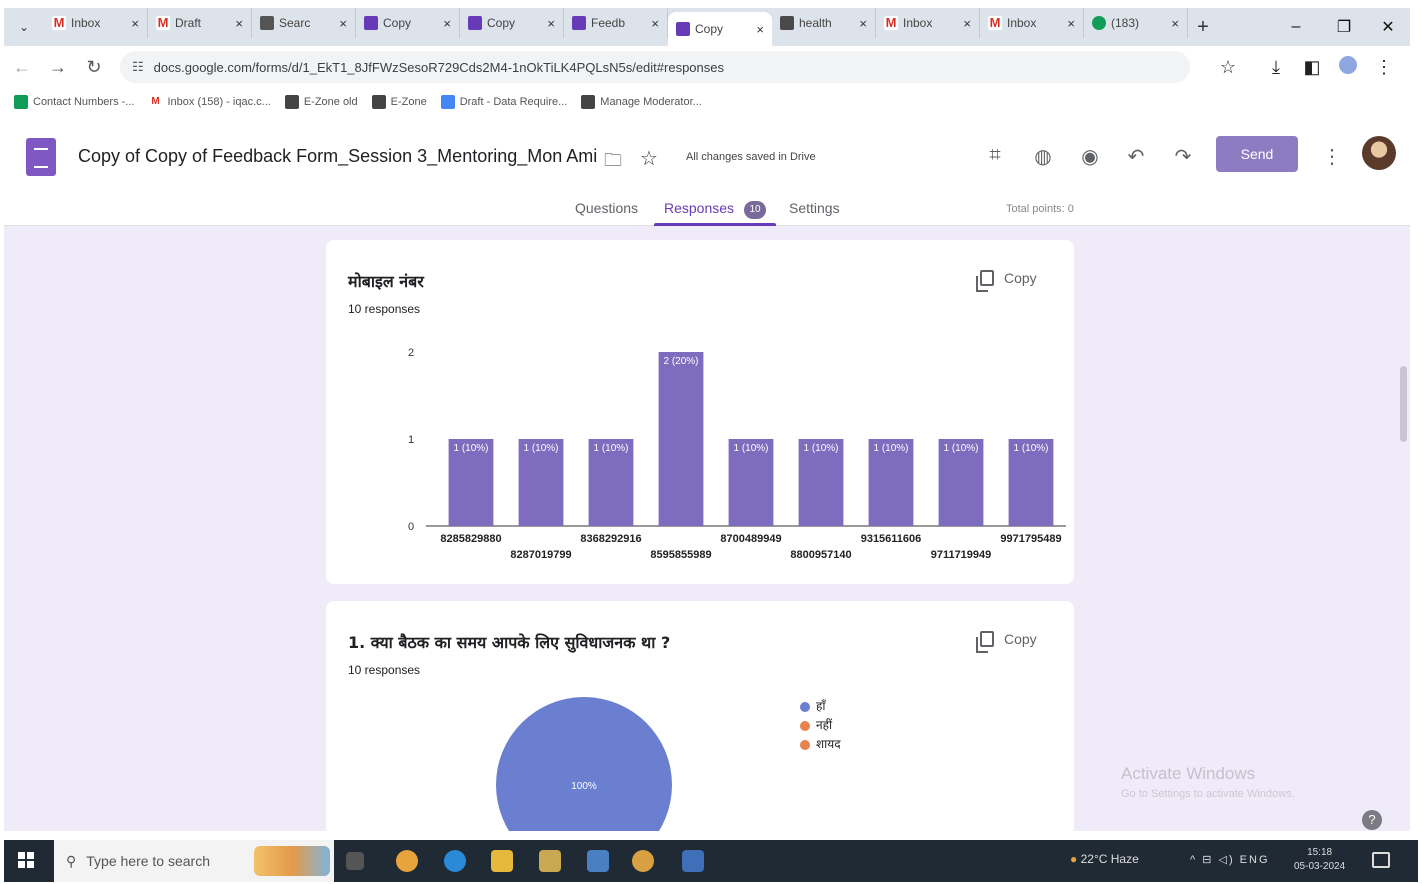  I want to click on reload-icon: ↻, so click(94, 67).